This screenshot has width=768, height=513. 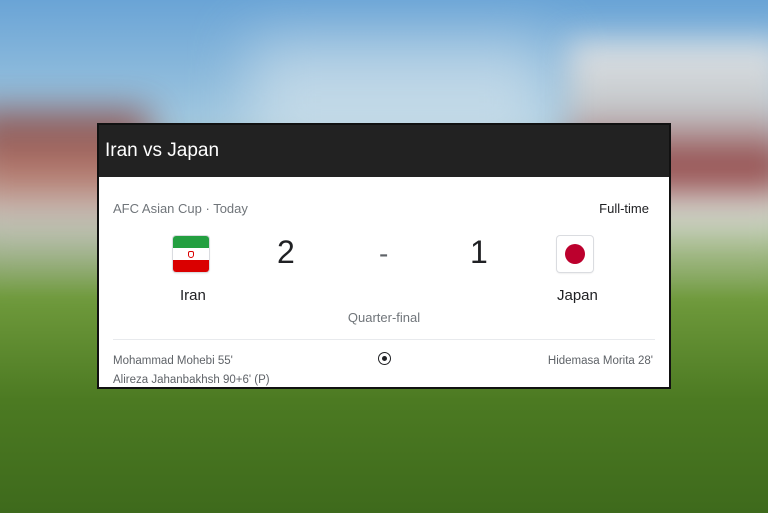 What do you see at coordinates (384, 358) in the screenshot?
I see `soccer-ball-icon` at bounding box center [384, 358].